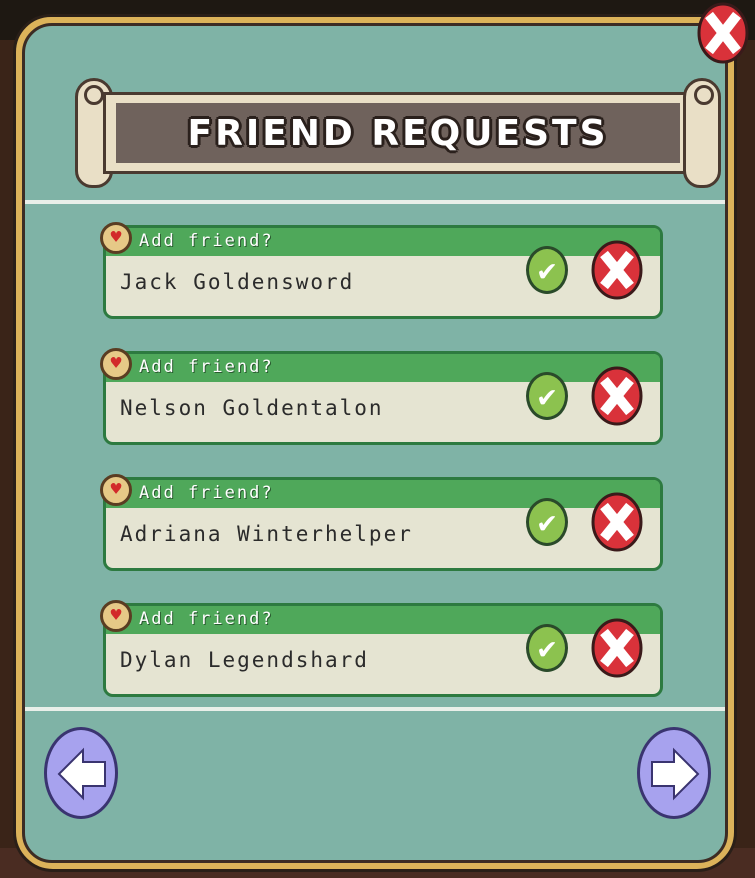 This screenshot has width=755, height=878. I want to click on scroll-paper: FRIEND REQUESTS, so click(398, 133).